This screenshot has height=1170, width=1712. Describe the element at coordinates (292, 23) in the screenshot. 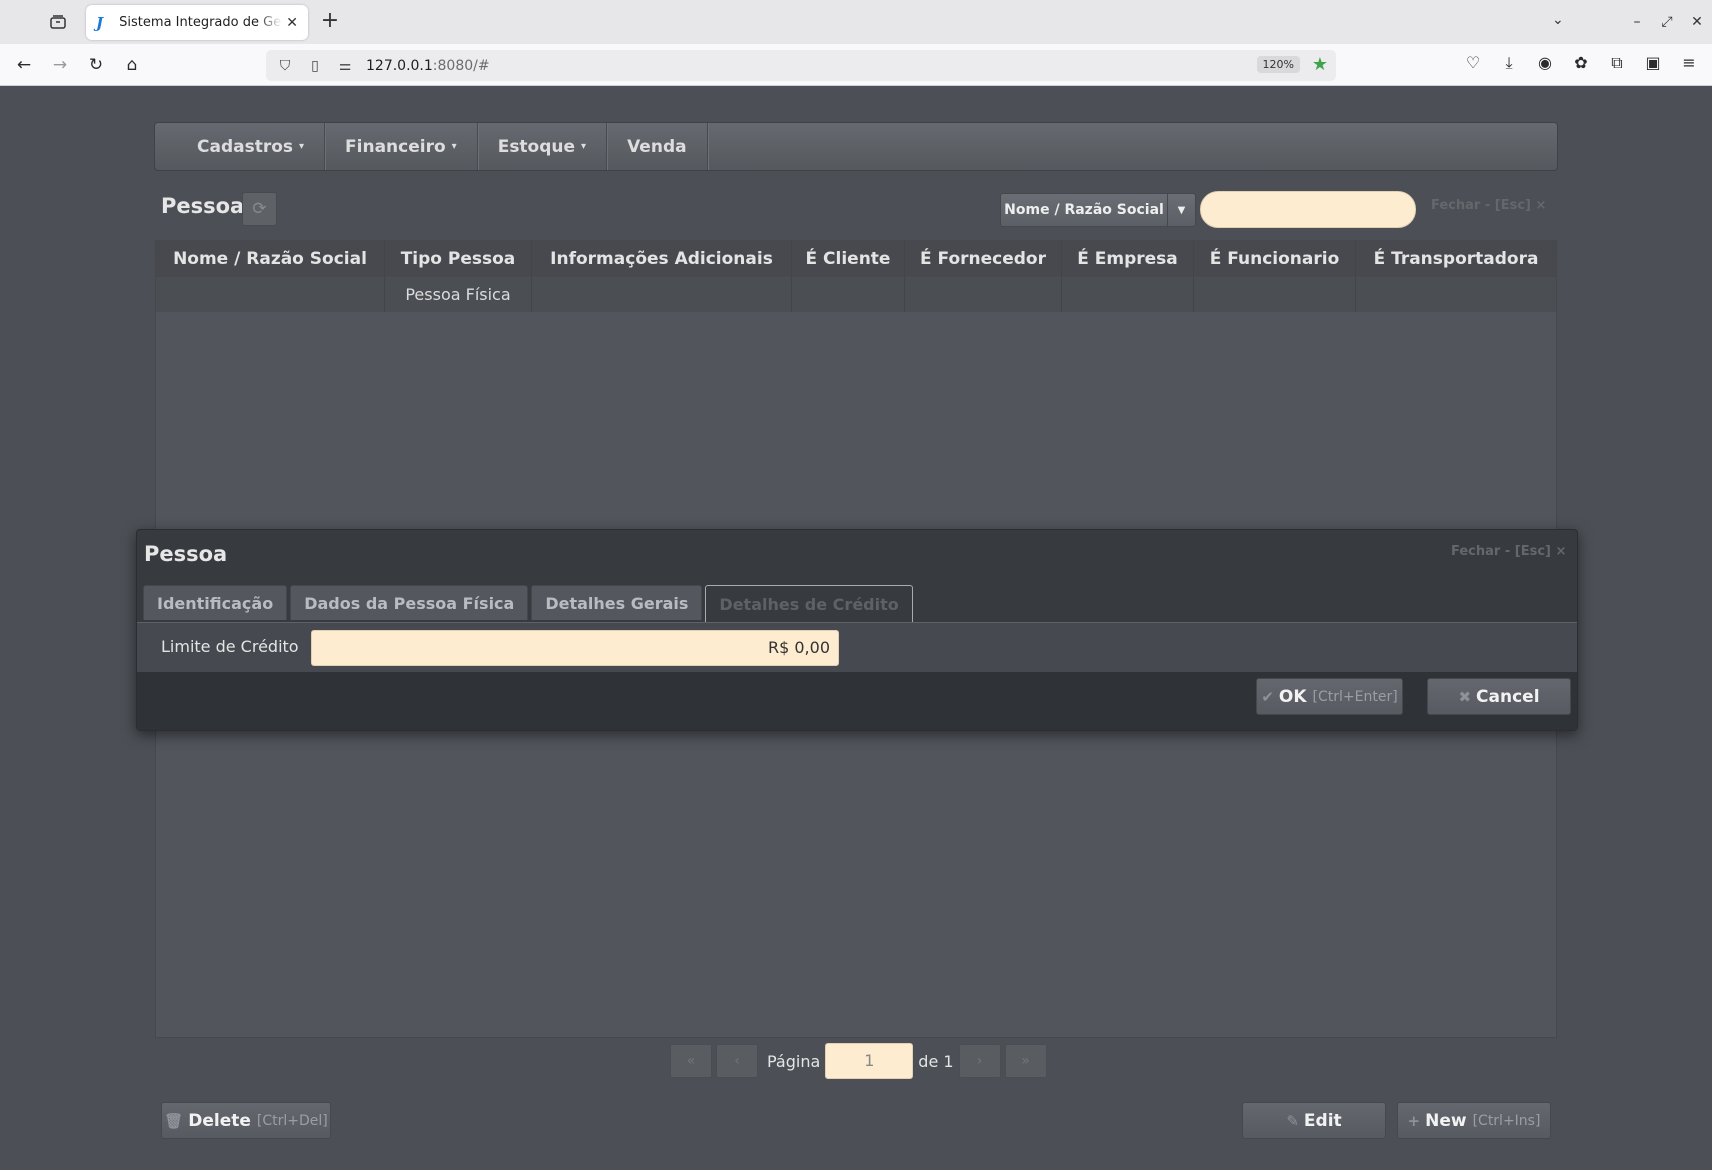

I see `close-tab-icon: ✕` at that location.